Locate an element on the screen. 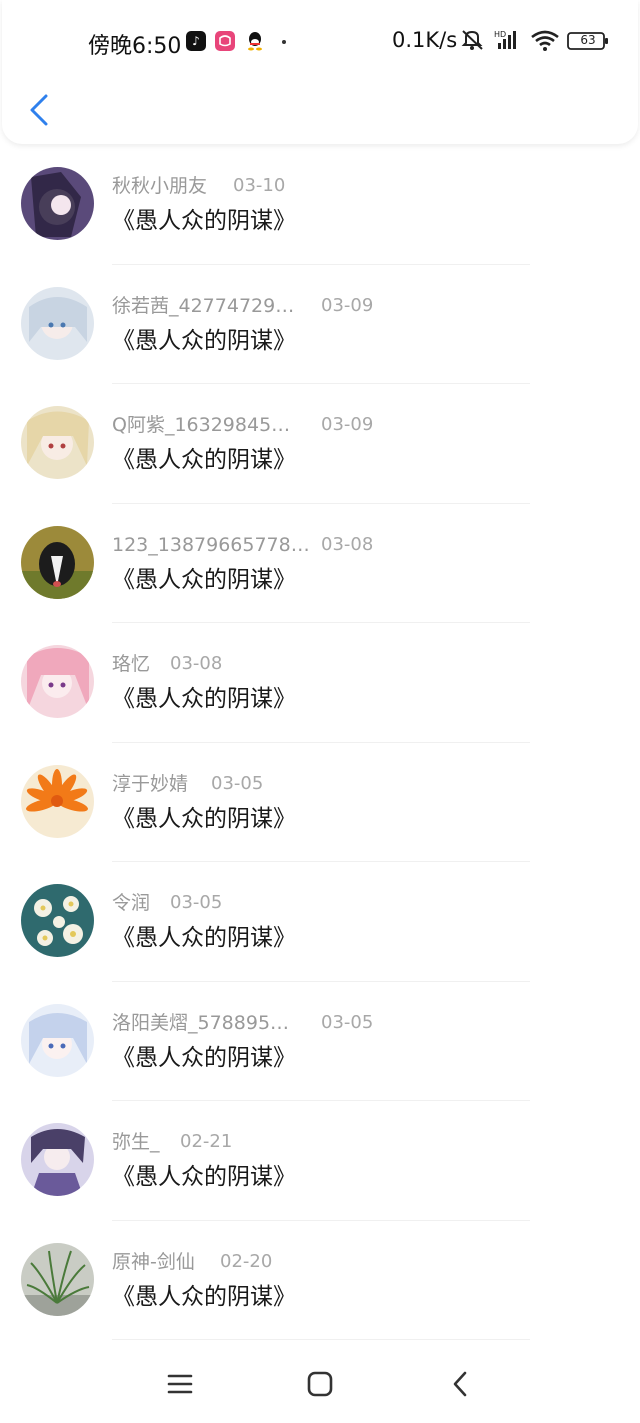  list-item: 123_13879665778… 03-08 《愚人众的阴谋》 is located at coordinates (320, 563).